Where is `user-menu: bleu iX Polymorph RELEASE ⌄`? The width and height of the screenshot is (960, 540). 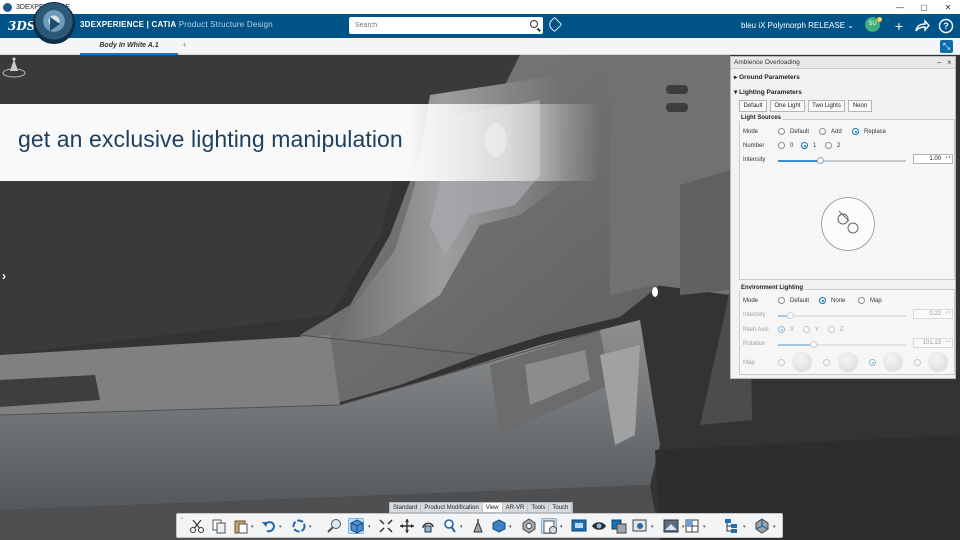
user-menu: bleu iX Polymorph RELEASE ⌄ is located at coordinates (797, 25).